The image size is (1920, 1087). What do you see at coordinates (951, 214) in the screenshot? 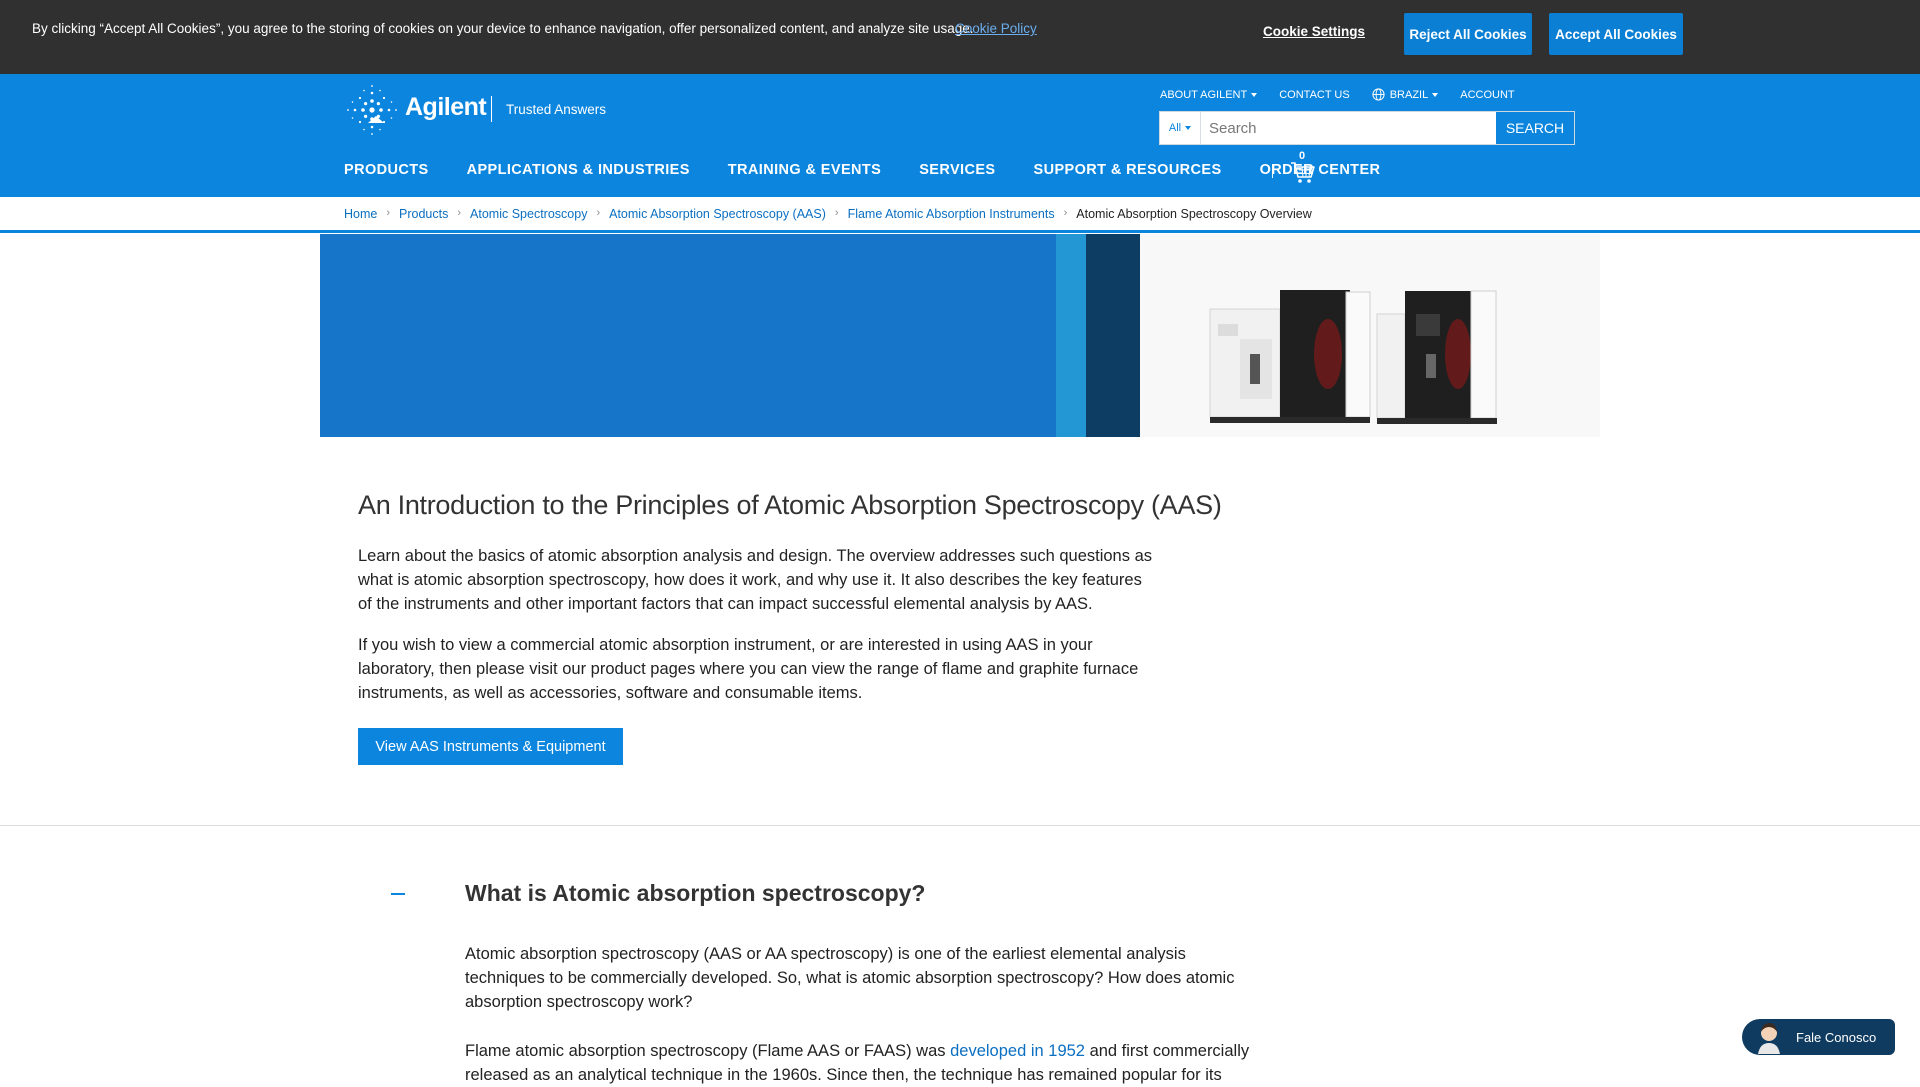
I see `breadcrumb-flame-aa-instruments: Flame Atomic Absorption Instruments` at bounding box center [951, 214].